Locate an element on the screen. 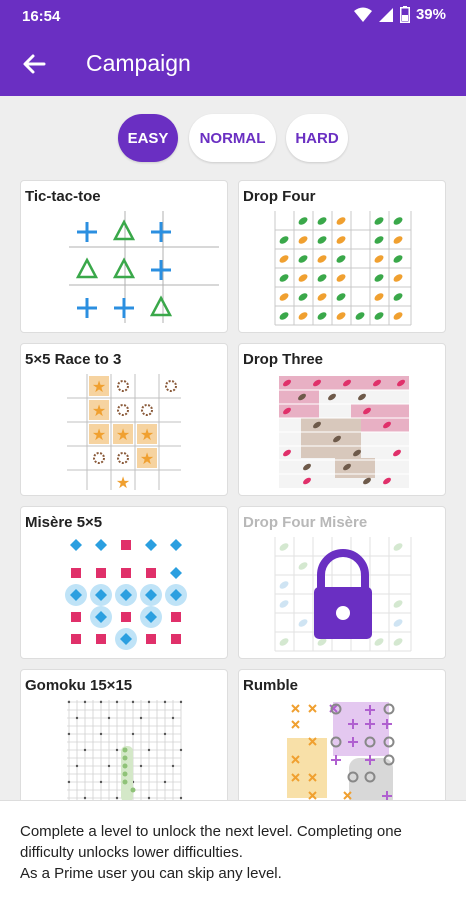 The width and height of the screenshot is (466, 900). drop-four-misere-preview is located at coordinates (343, 594).